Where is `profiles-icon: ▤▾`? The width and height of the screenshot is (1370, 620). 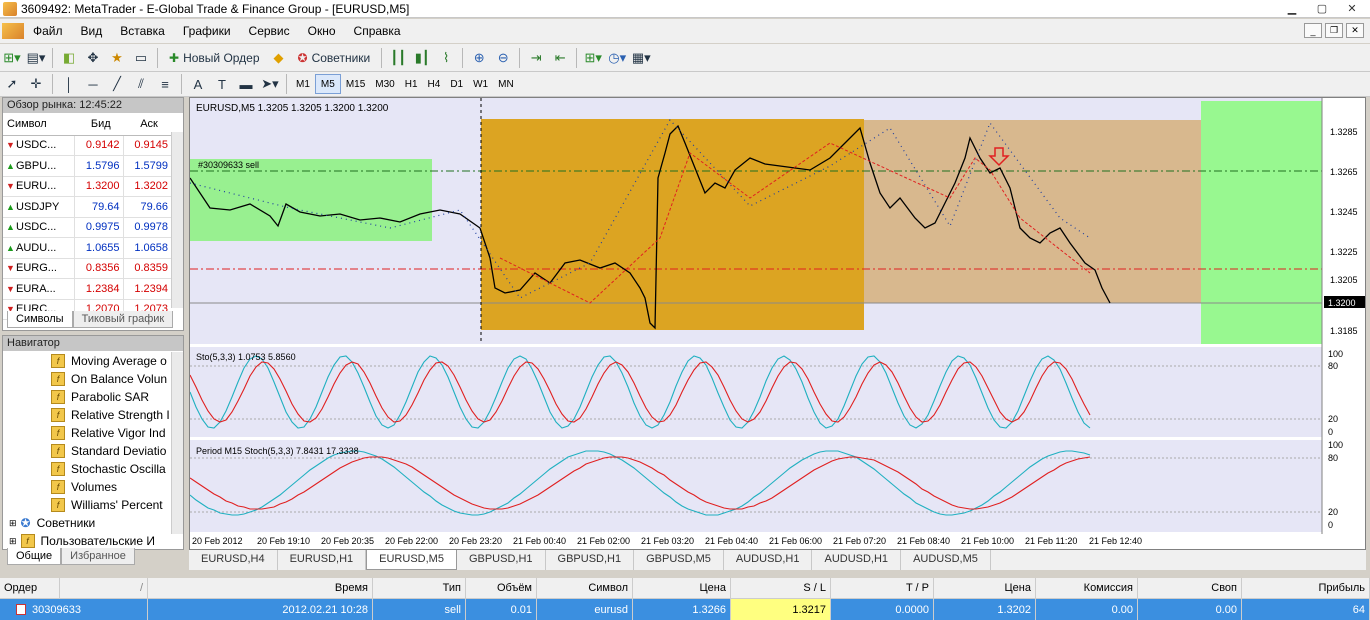
profiles-icon: ▤▾ is located at coordinates (36, 58).